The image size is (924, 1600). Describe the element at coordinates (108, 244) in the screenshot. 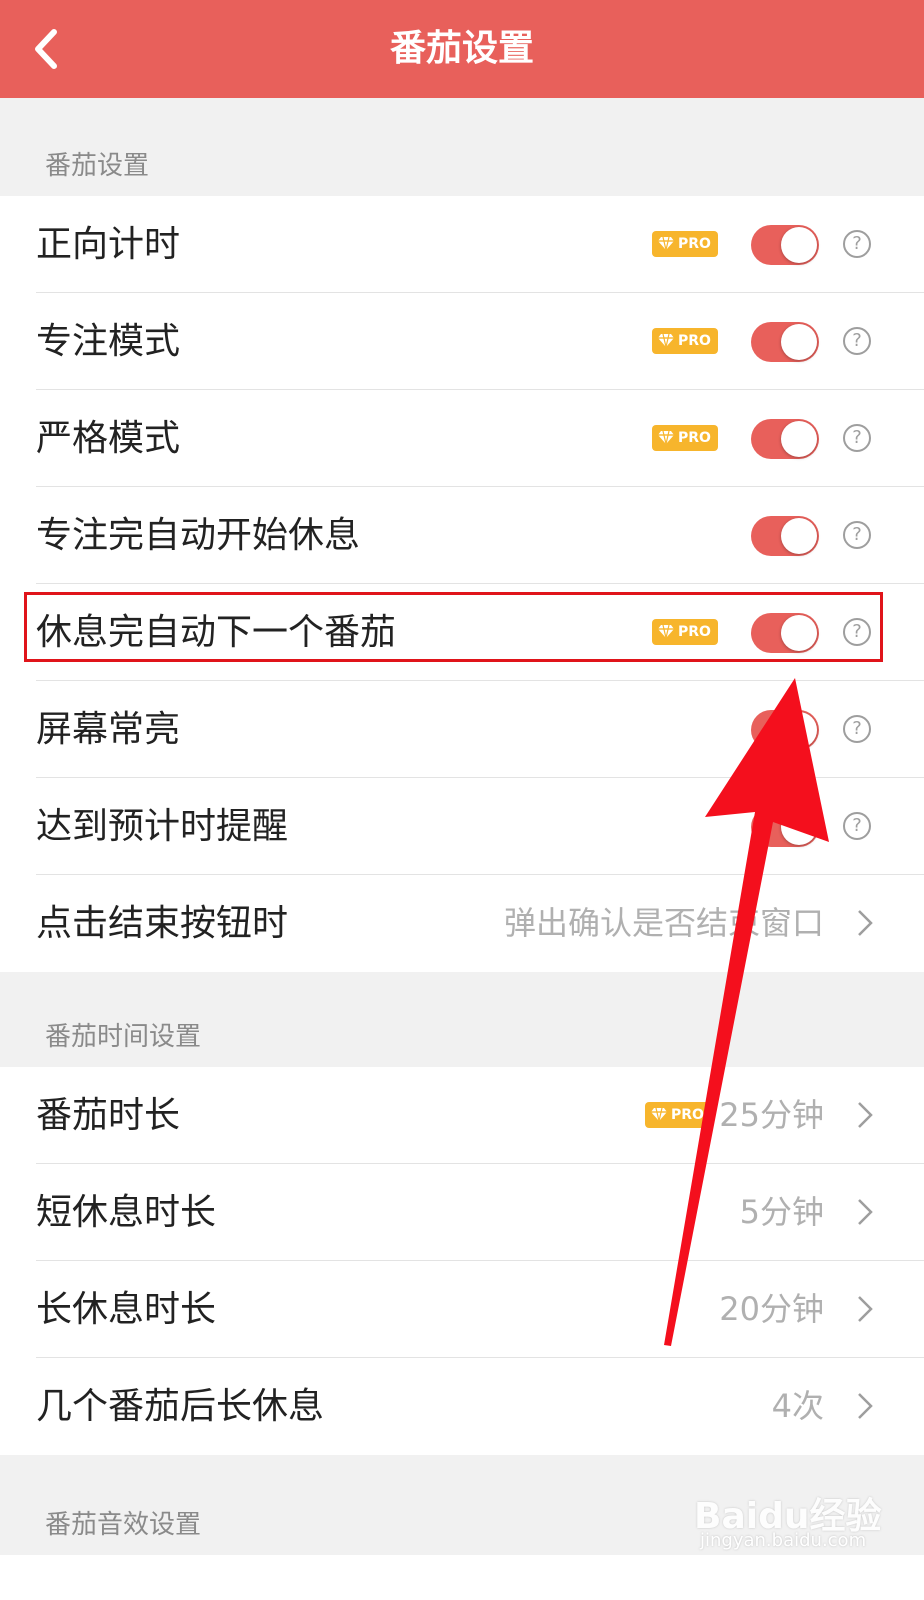

I see `row-label: 正向计时` at that location.